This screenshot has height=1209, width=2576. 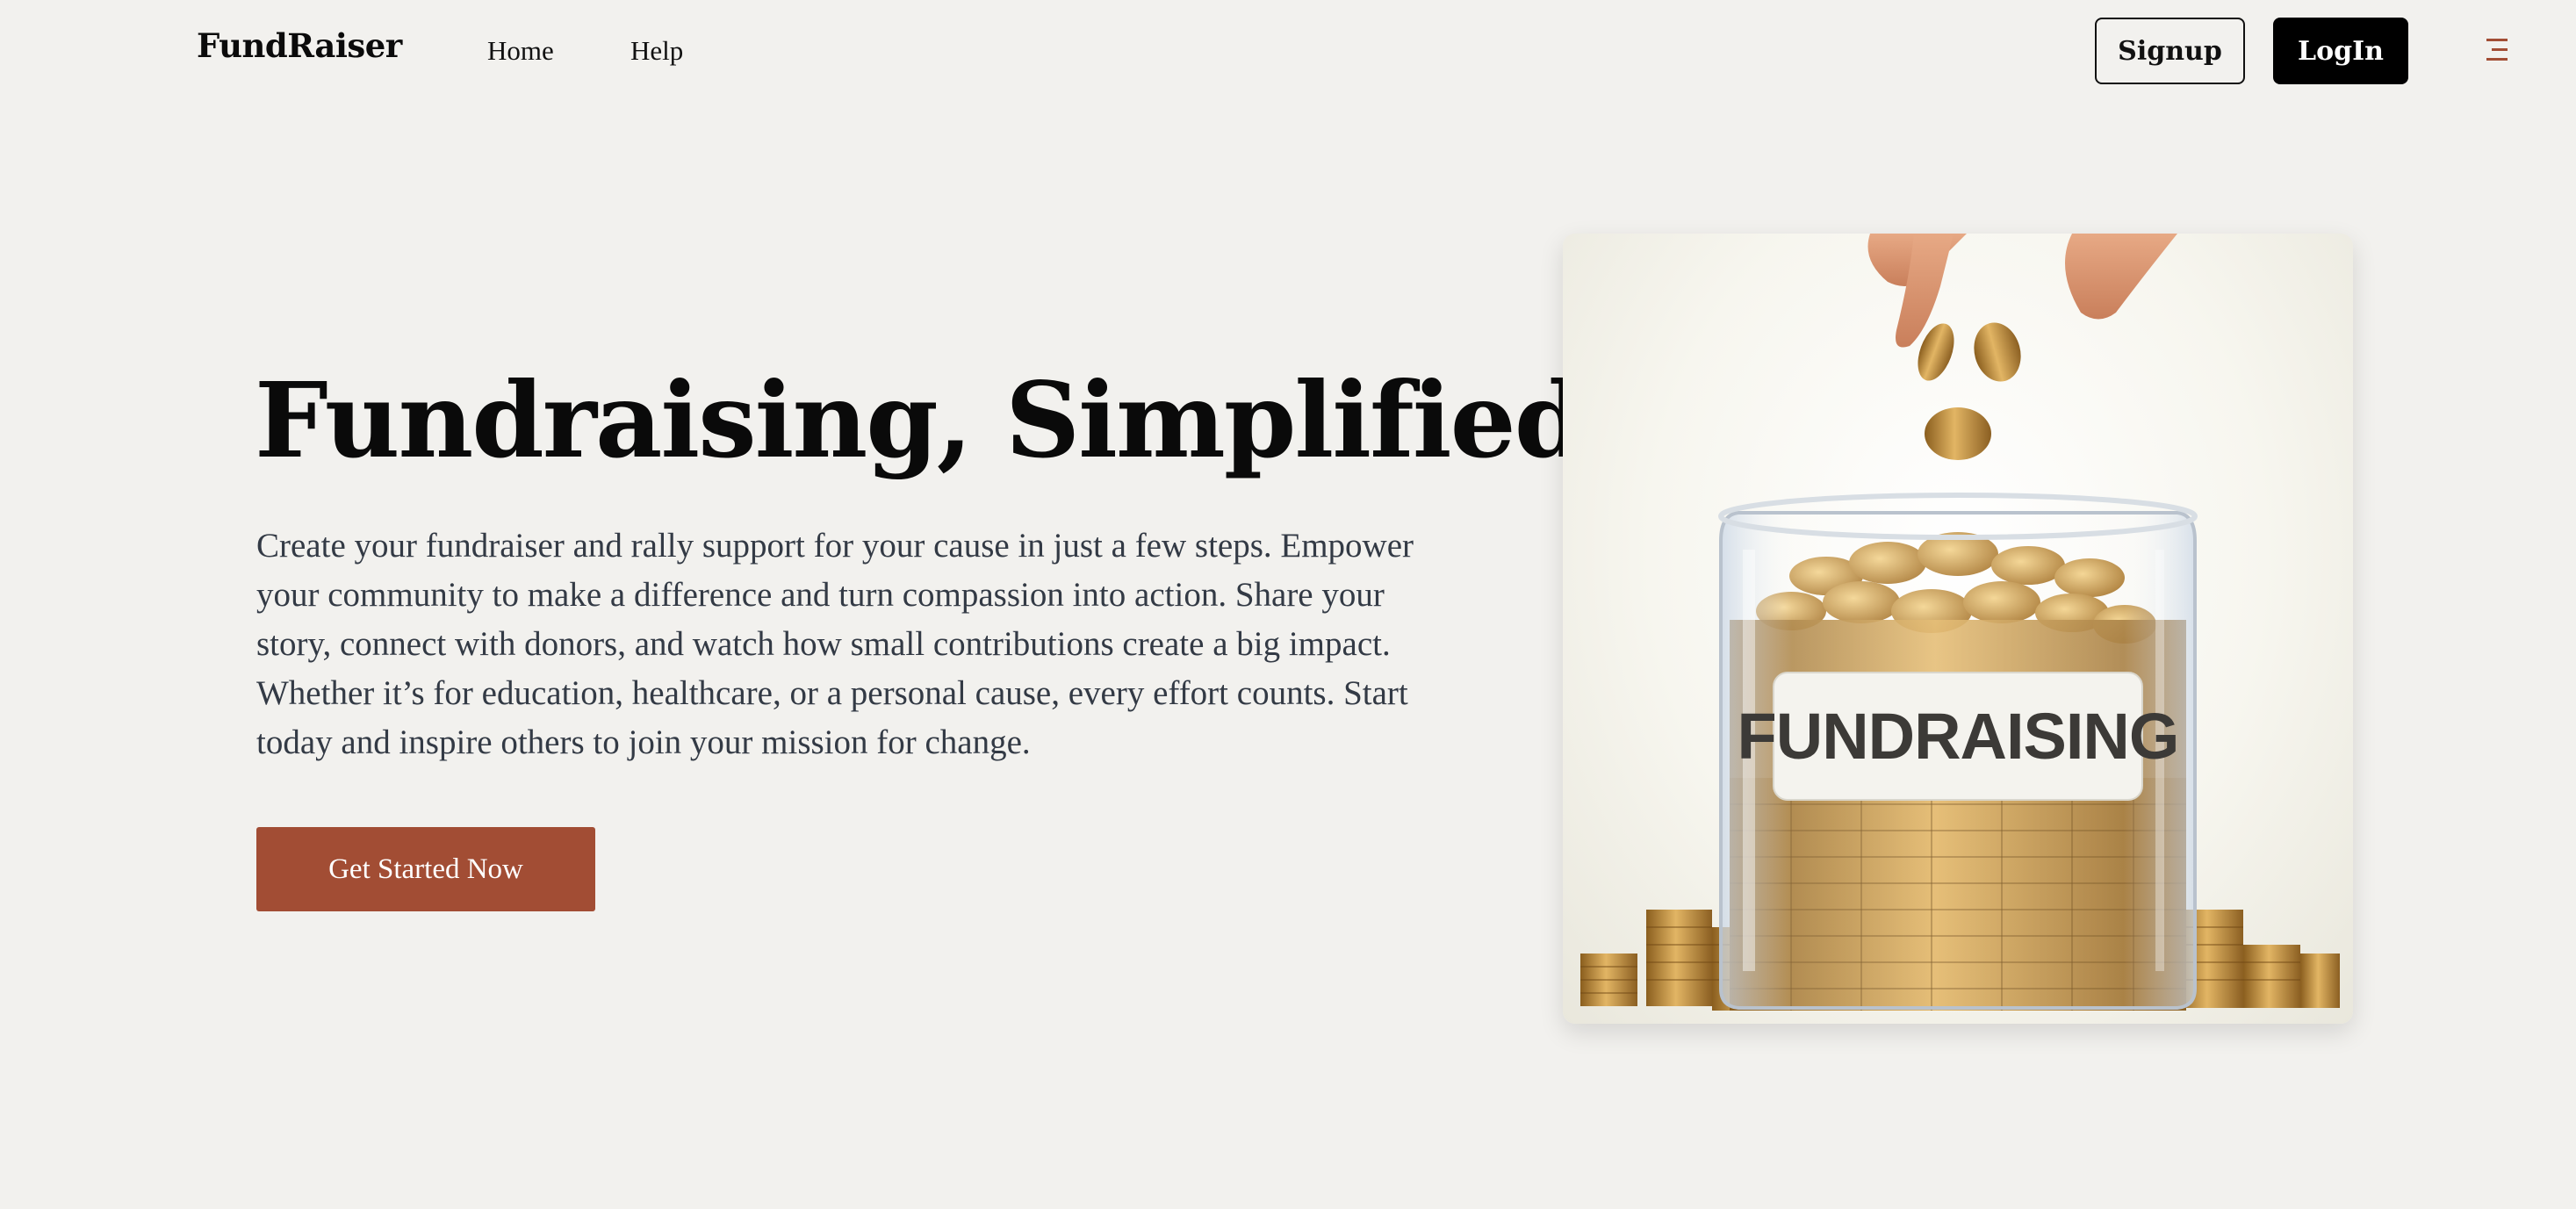 What do you see at coordinates (656, 51) in the screenshot?
I see `nav-link-help: Help` at bounding box center [656, 51].